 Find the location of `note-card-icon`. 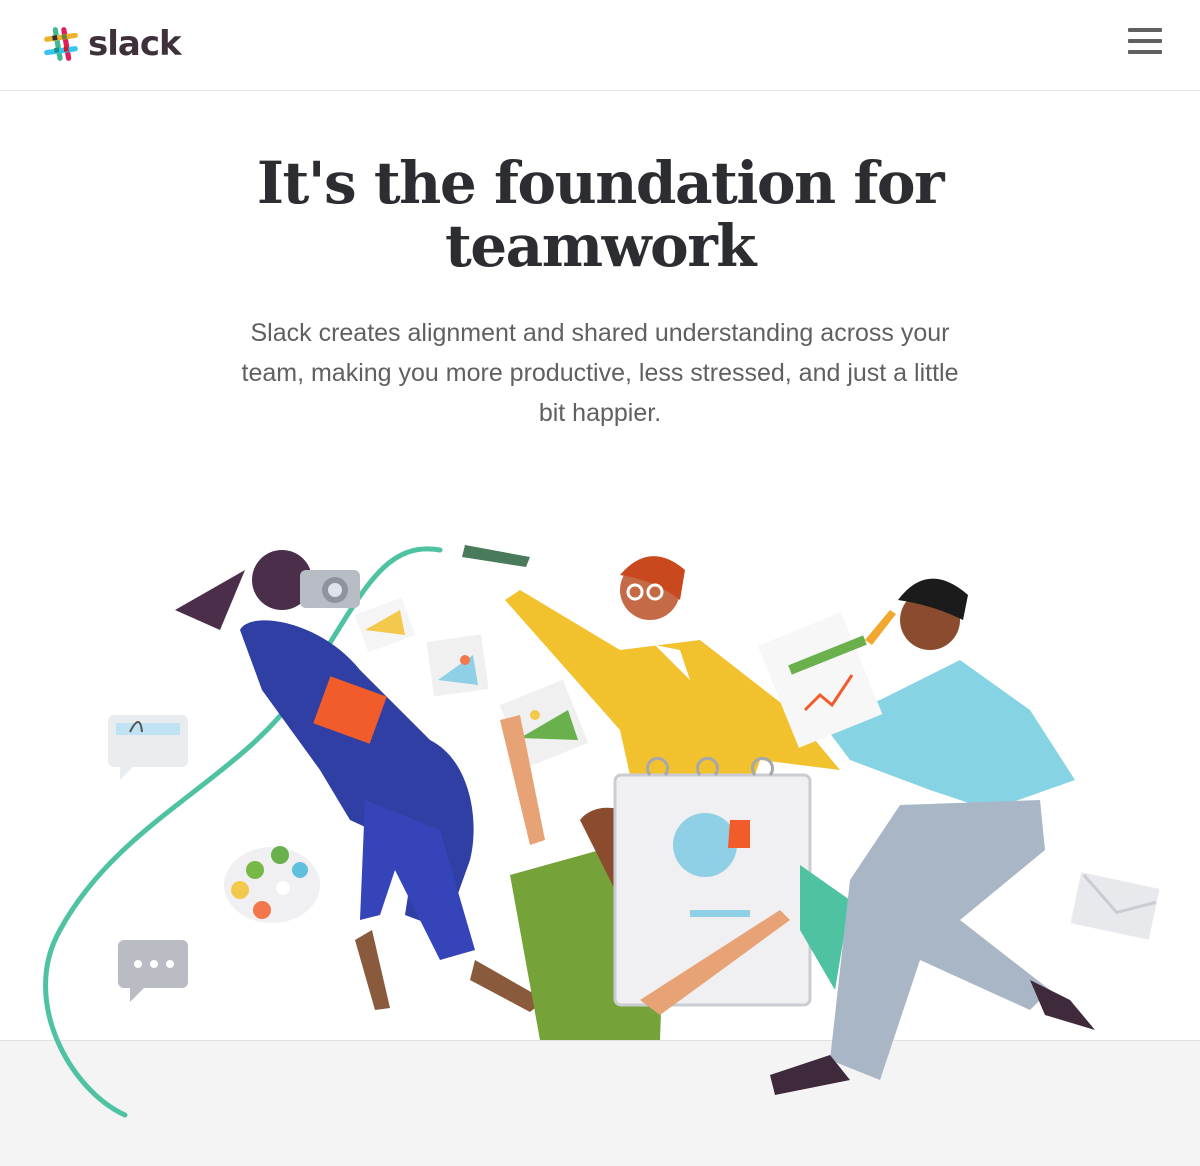

note-card-icon is located at coordinates (148, 747).